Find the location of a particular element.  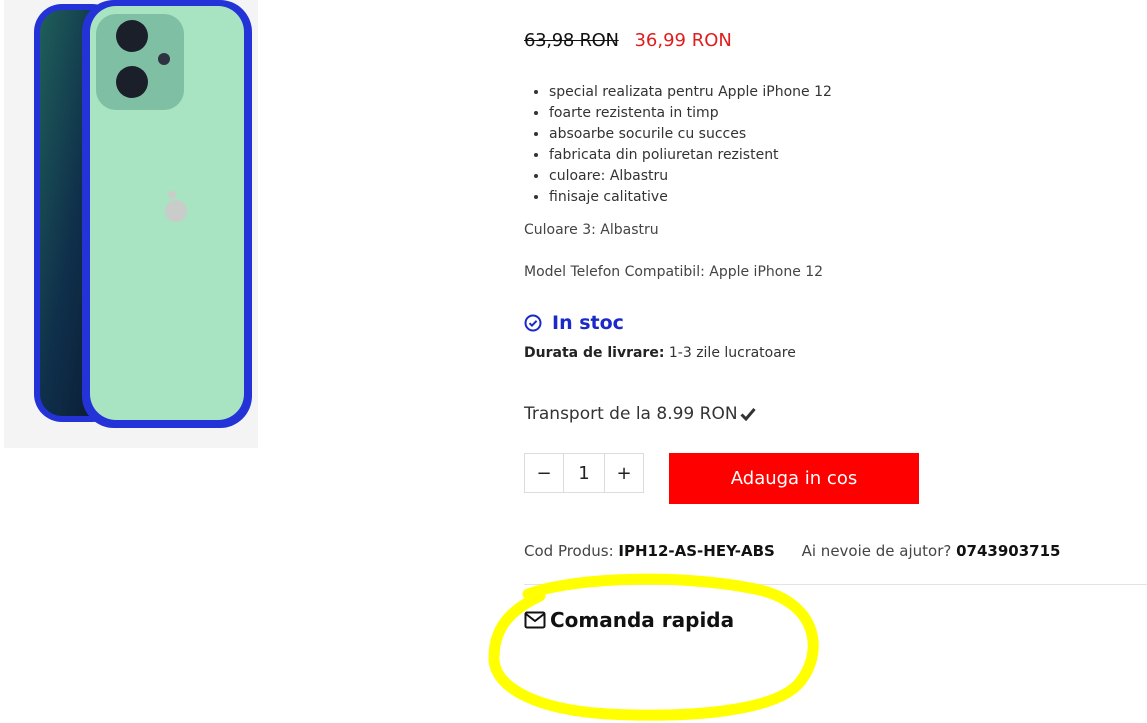

add-to-cart-button: Adauga in cos is located at coordinates (794, 478).